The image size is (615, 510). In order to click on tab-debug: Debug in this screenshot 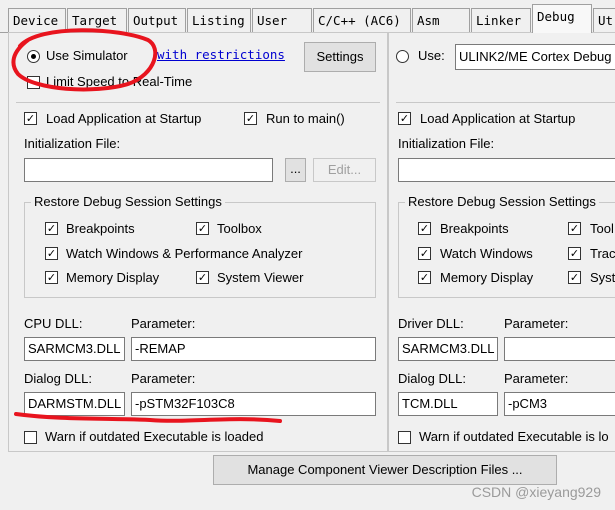, I will do `click(562, 18)`.